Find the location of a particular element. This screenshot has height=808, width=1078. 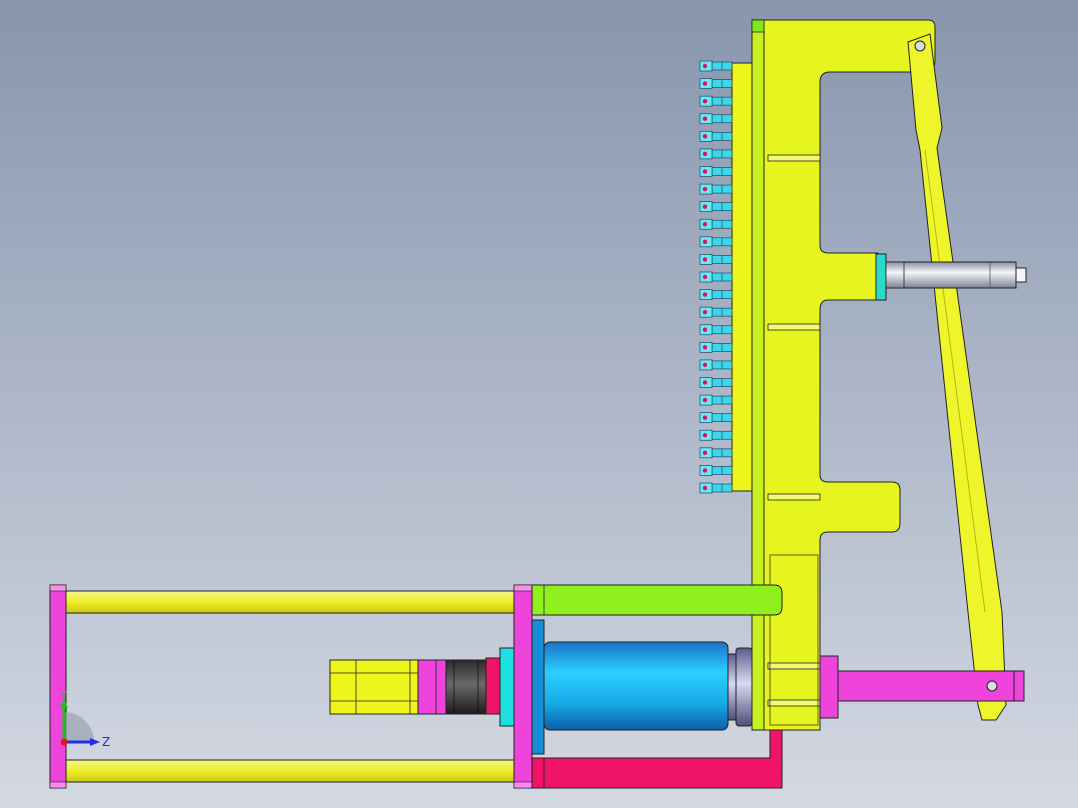

z-axis-arrowhead is located at coordinates (95, 742).